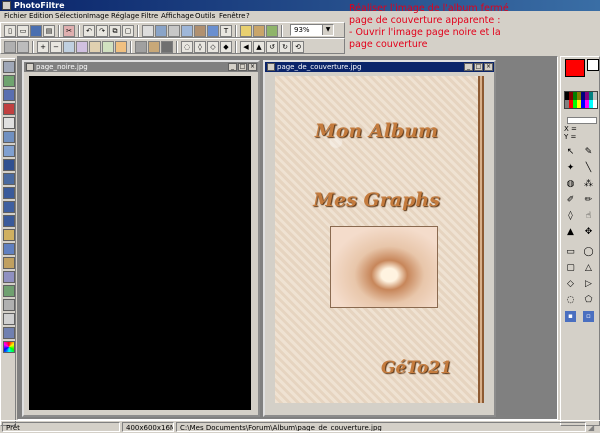 This screenshot has width=600, height=433. I want to click on redo-icon: ↷, so click(102, 31).